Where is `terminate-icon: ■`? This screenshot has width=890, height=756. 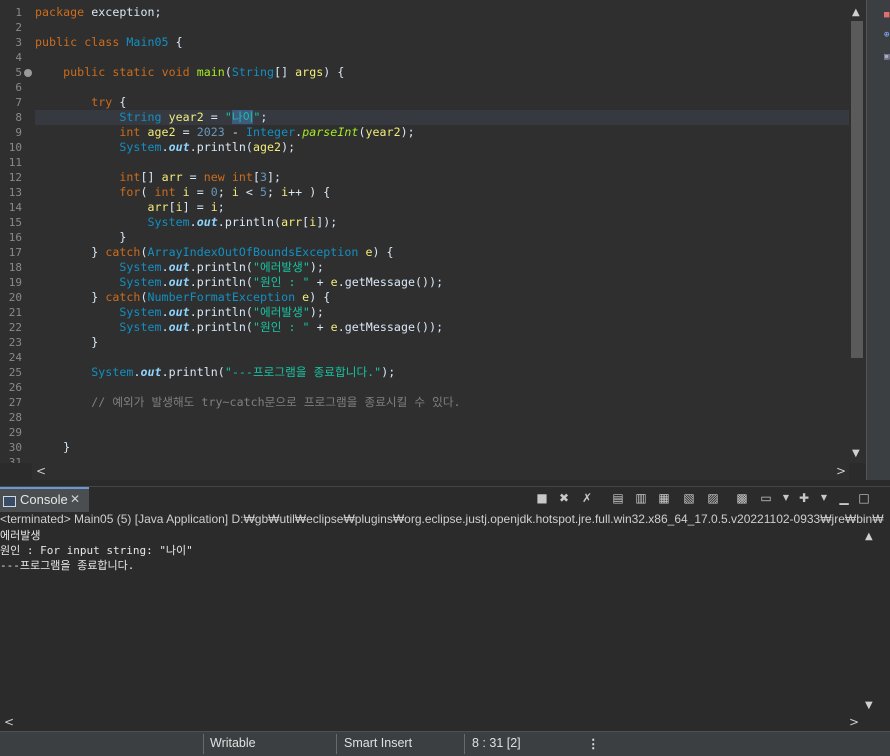
terminate-icon: ■ is located at coordinates (542, 498).